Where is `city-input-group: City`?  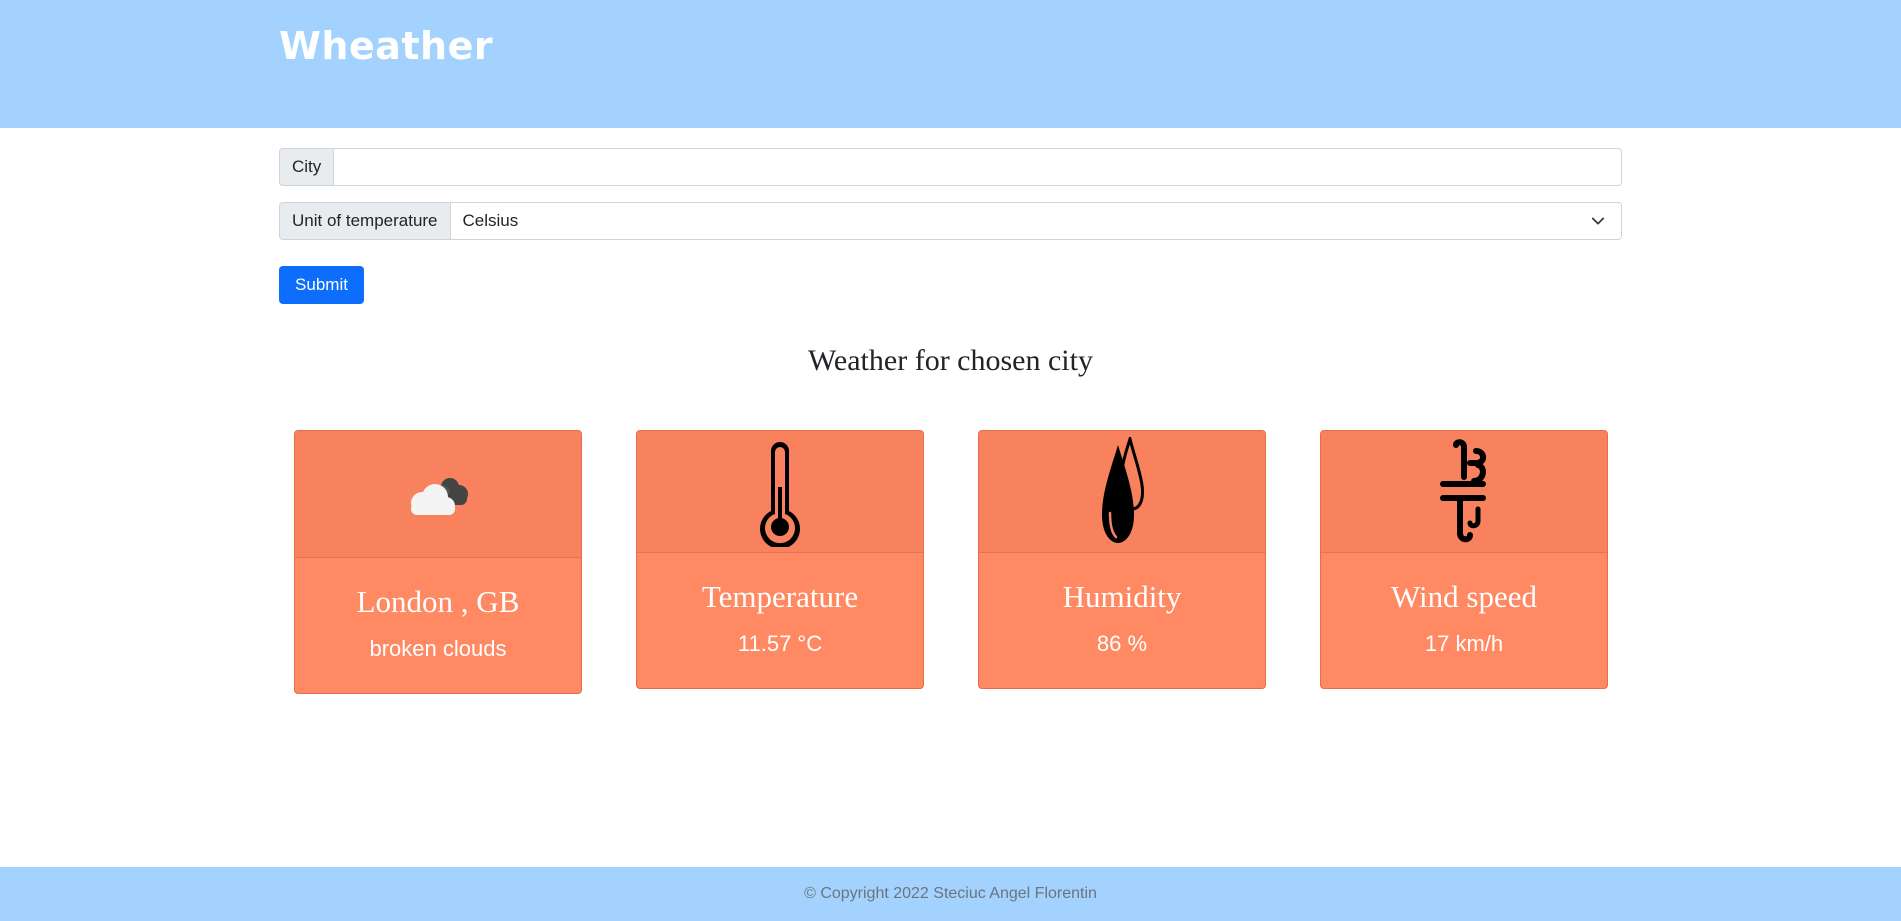 city-input-group: City is located at coordinates (950, 167).